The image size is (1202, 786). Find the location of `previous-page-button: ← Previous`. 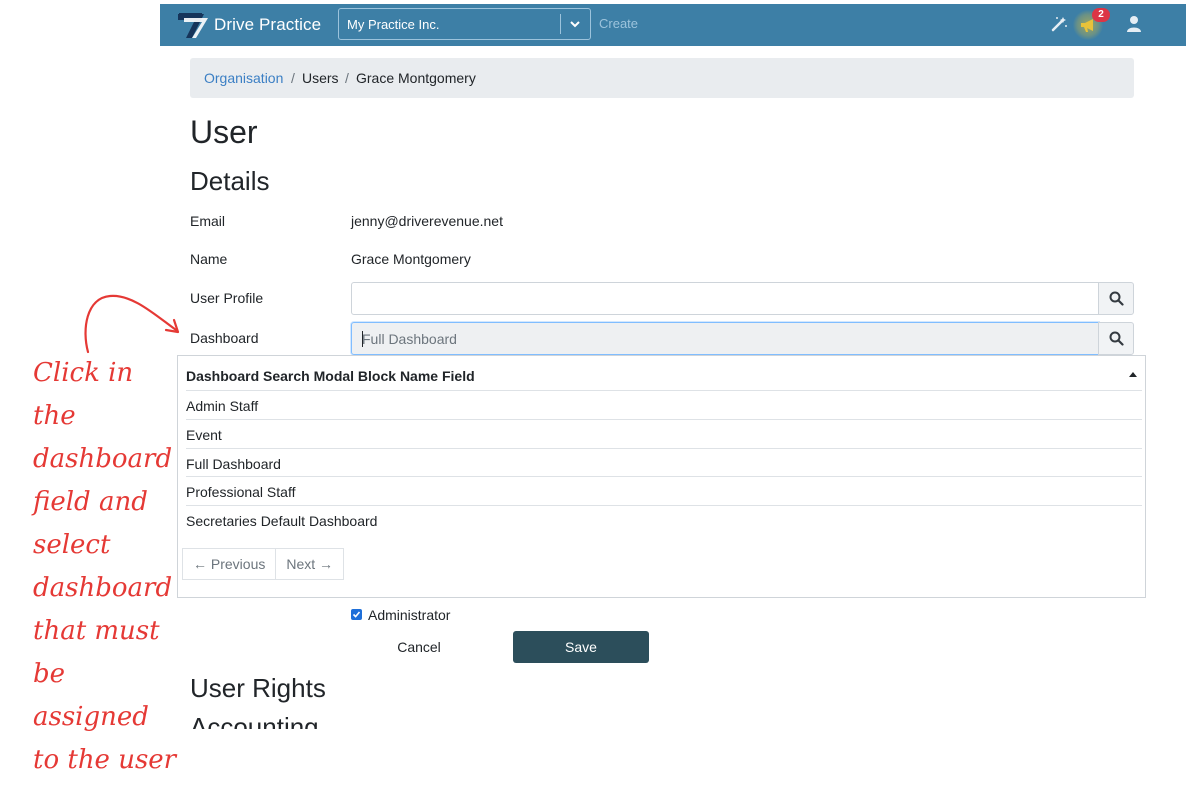

previous-page-button: ← Previous is located at coordinates (229, 564).